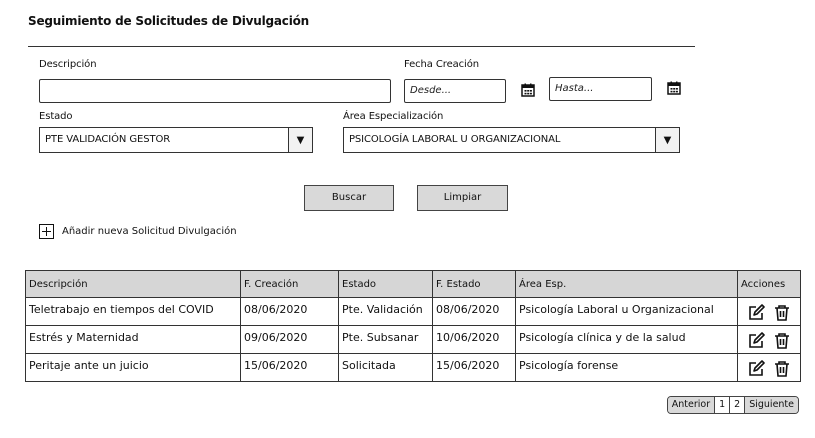 This screenshot has width=815, height=438. What do you see at coordinates (133, 311) in the screenshot?
I see `cell-descripcion: Teletrabajo en tiempos del COVID` at bounding box center [133, 311].